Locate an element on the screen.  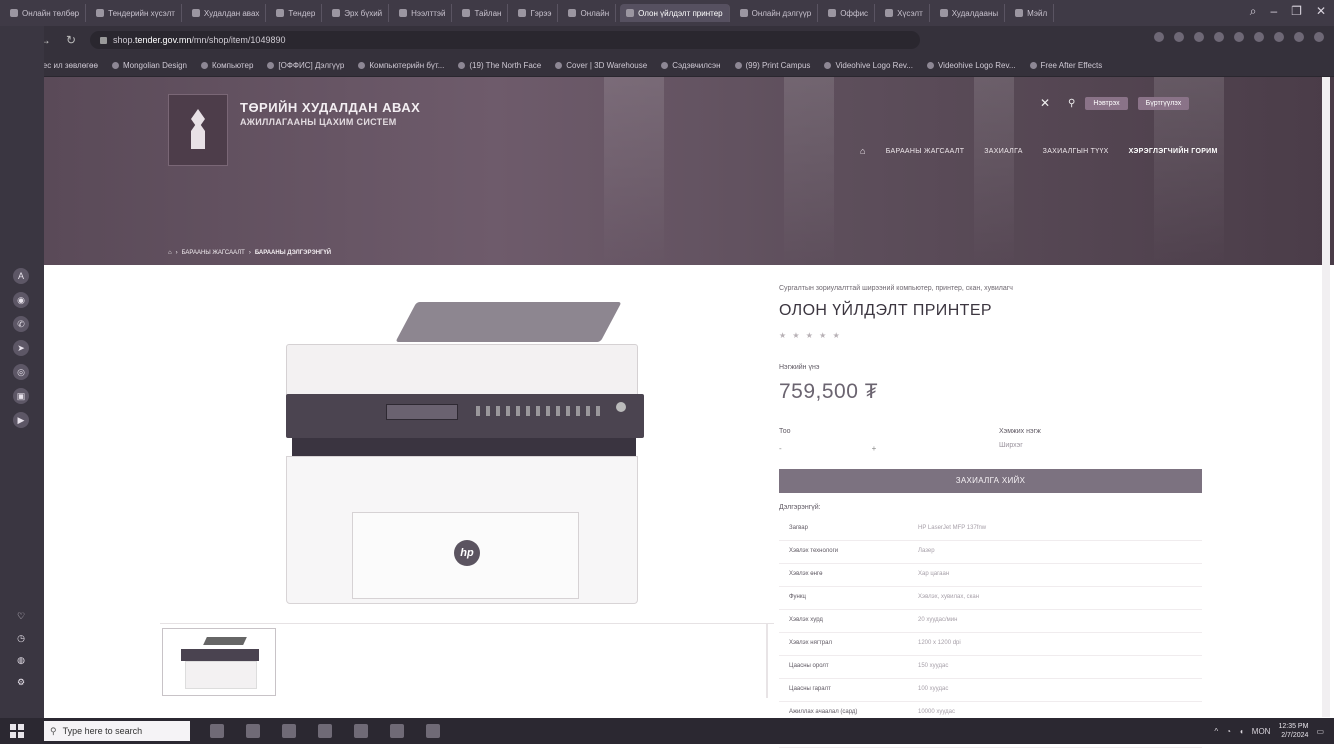
windows-start-icon is located at coordinates (17, 731).